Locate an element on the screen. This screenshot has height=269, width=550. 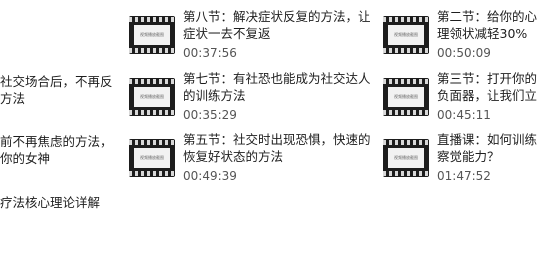
course-card: 视频播放截图 第三节：打开你的负面器，让我们立刻轻松起 00:45:11 is located at coordinates (466, 97).